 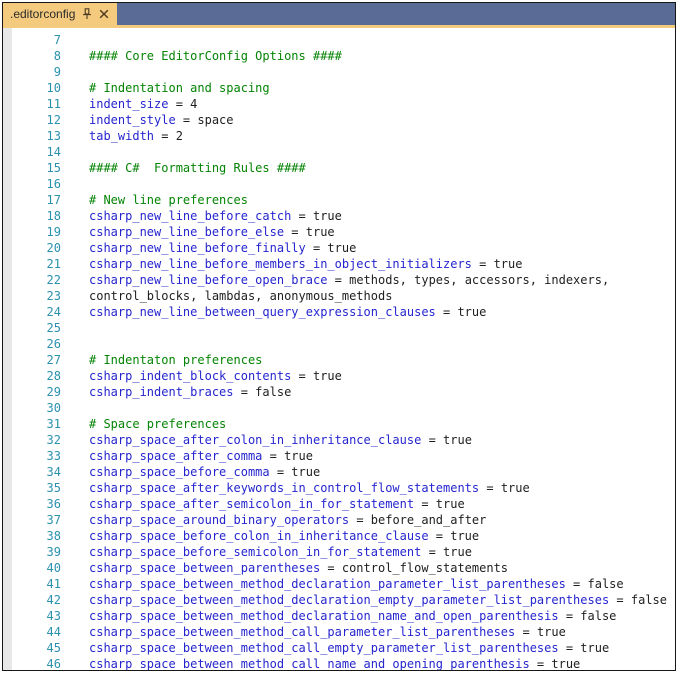 I want to click on line-number: 44, so click(x=53, y=632).